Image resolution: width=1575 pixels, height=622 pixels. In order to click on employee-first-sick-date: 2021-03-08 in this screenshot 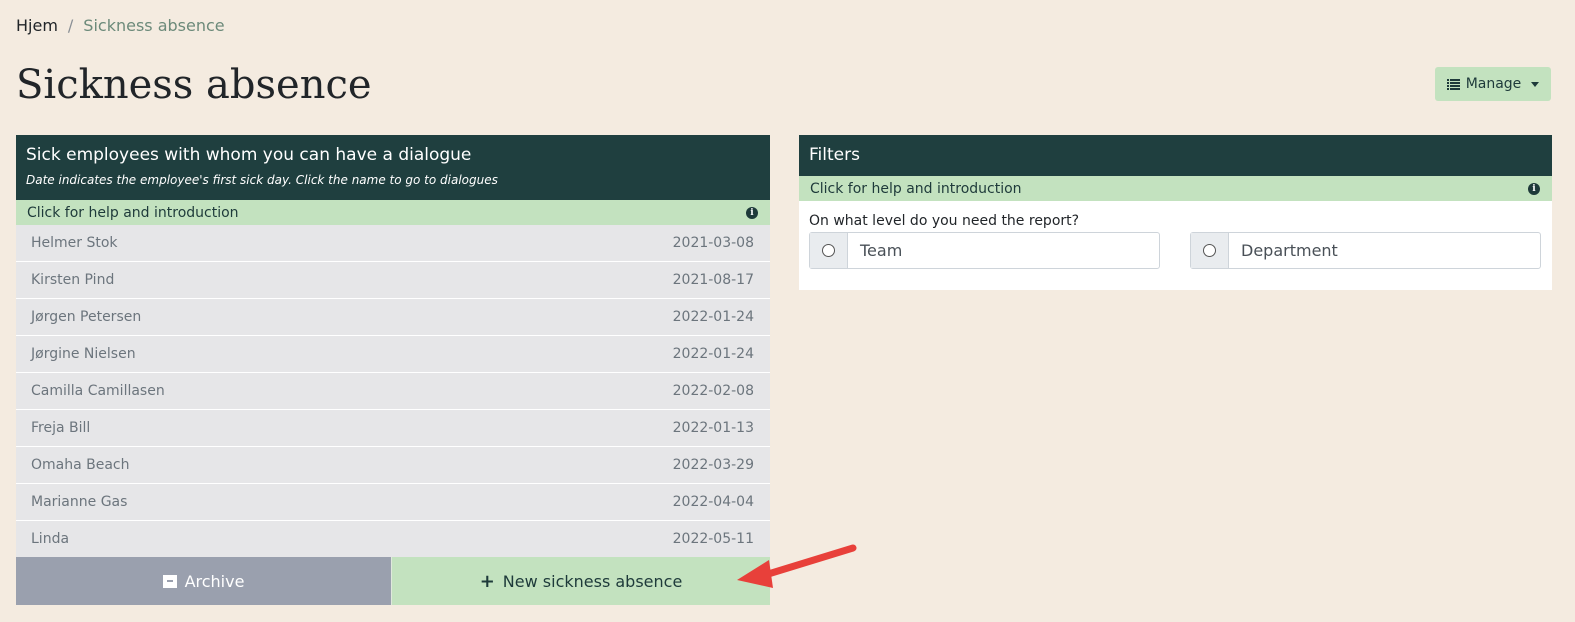, I will do `click(713, 243)`.